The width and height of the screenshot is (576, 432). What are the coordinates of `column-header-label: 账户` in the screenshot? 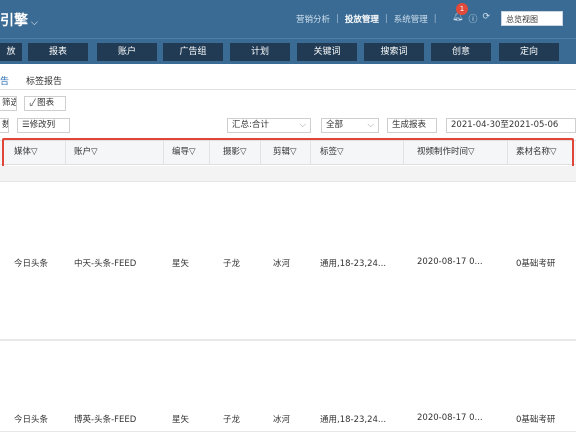 It's located at (83, 152).